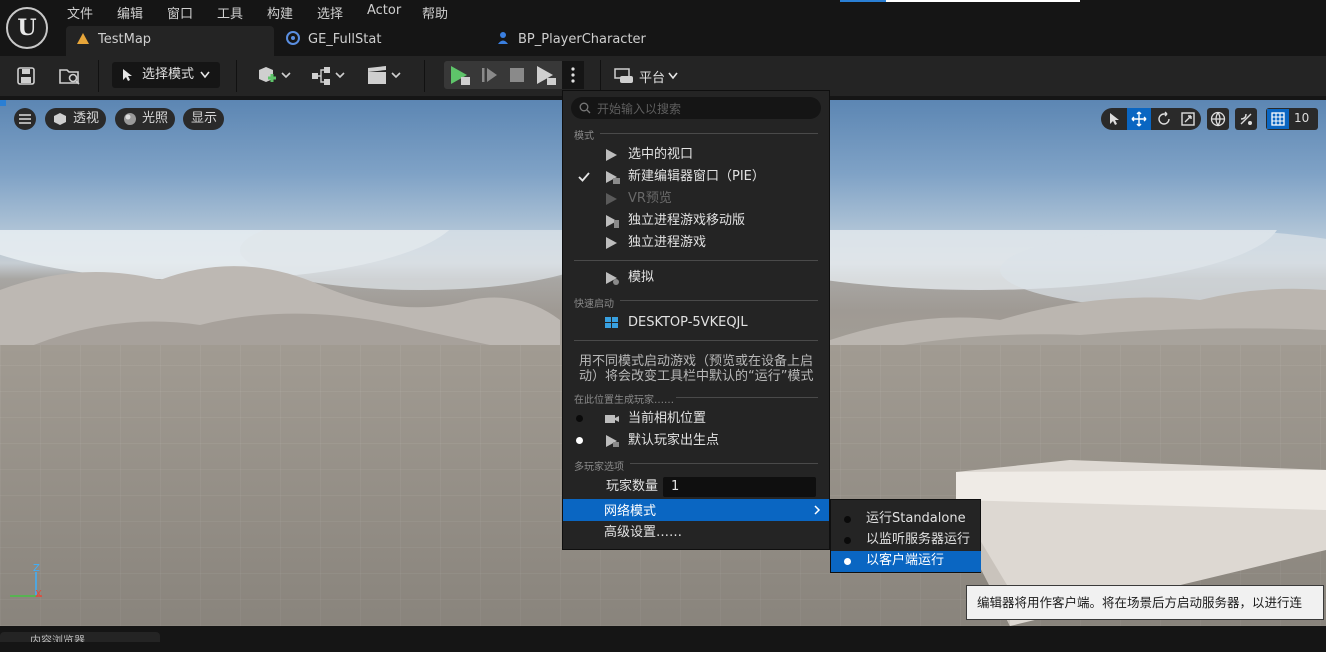 This screenshot has height=652, width=1326. I want to click on perspective-label: 透视, so click(86, 118).